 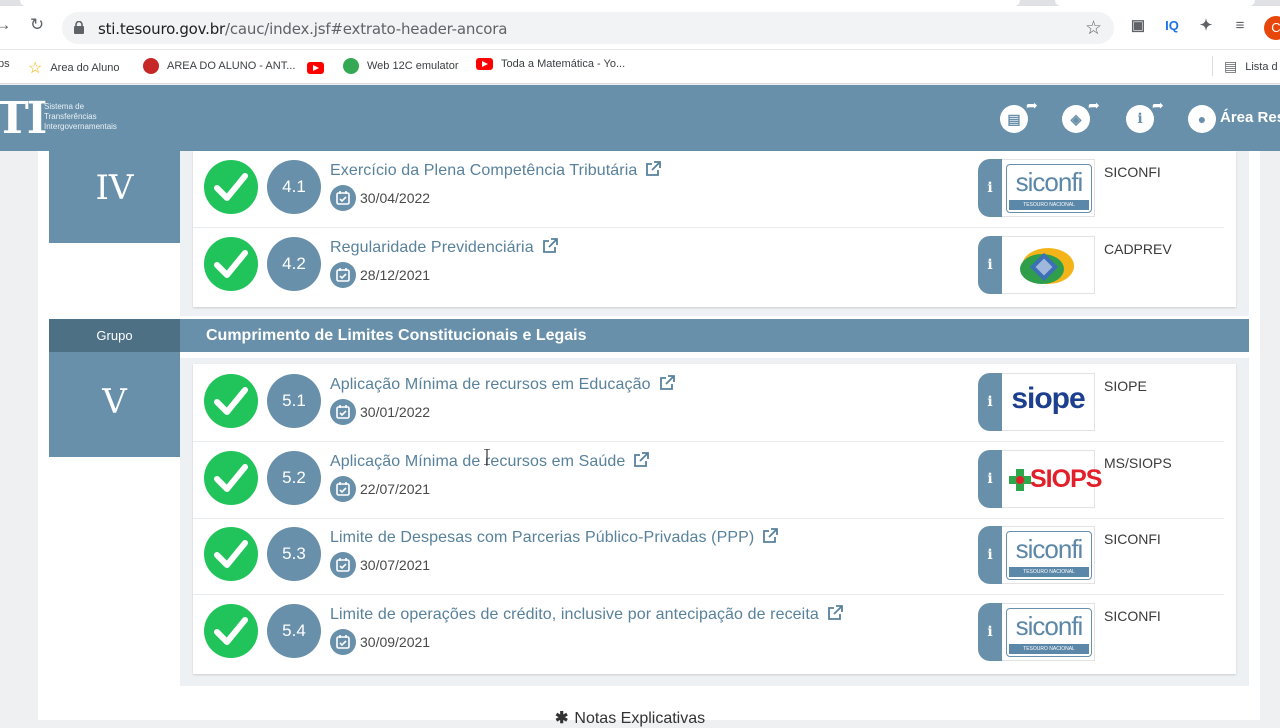 What do you see at coordinates (395, 642) in the screenshot?
I see `item-date: 30/09/2021` at bounding box center [395, 642].